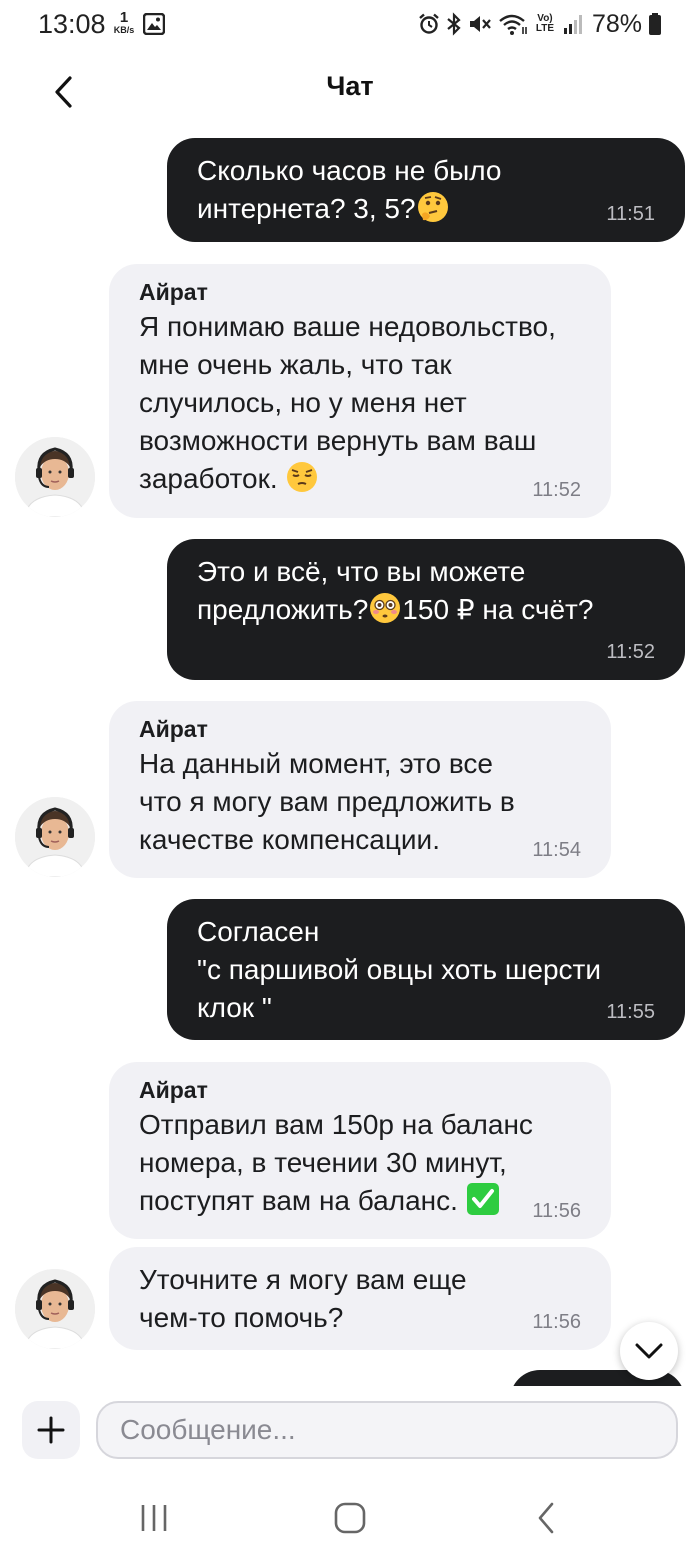  What do you see at coordinates (124, 17) in the screenshot?
I see `network-speed-value: 1` at bounding box center [124, 17].